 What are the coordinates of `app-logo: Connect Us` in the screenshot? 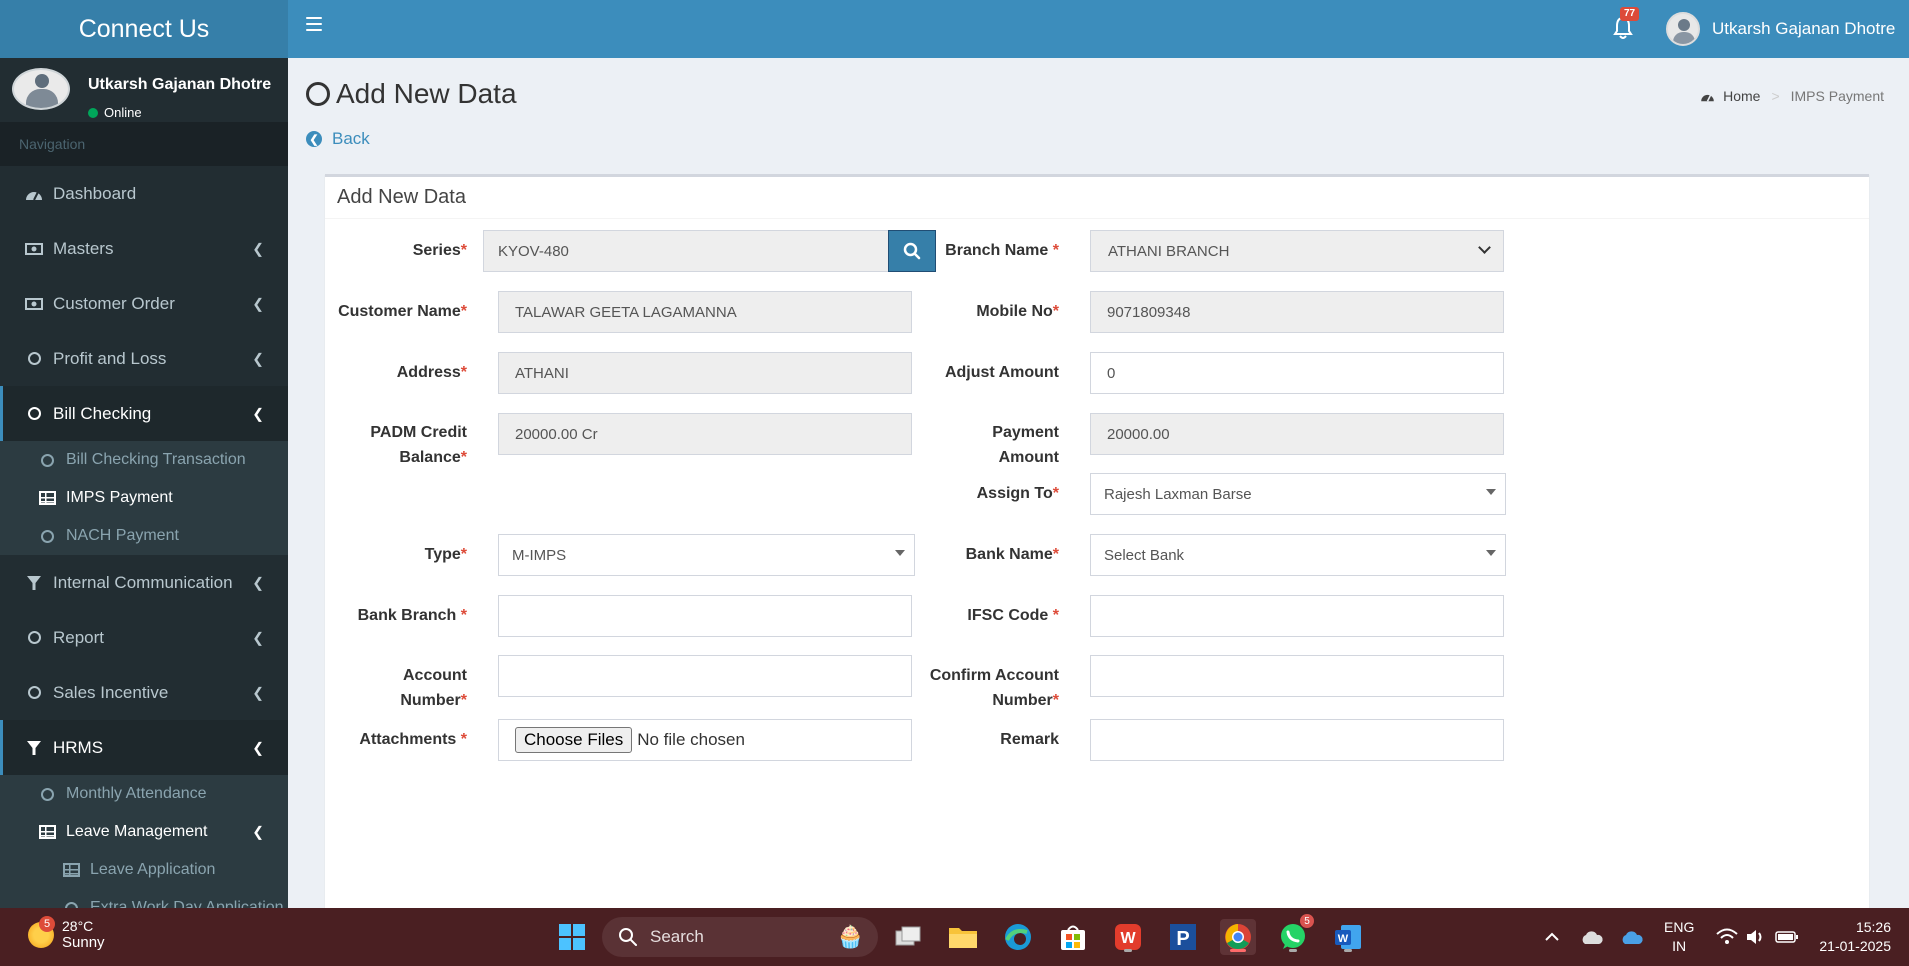 It's located at (144, 29).